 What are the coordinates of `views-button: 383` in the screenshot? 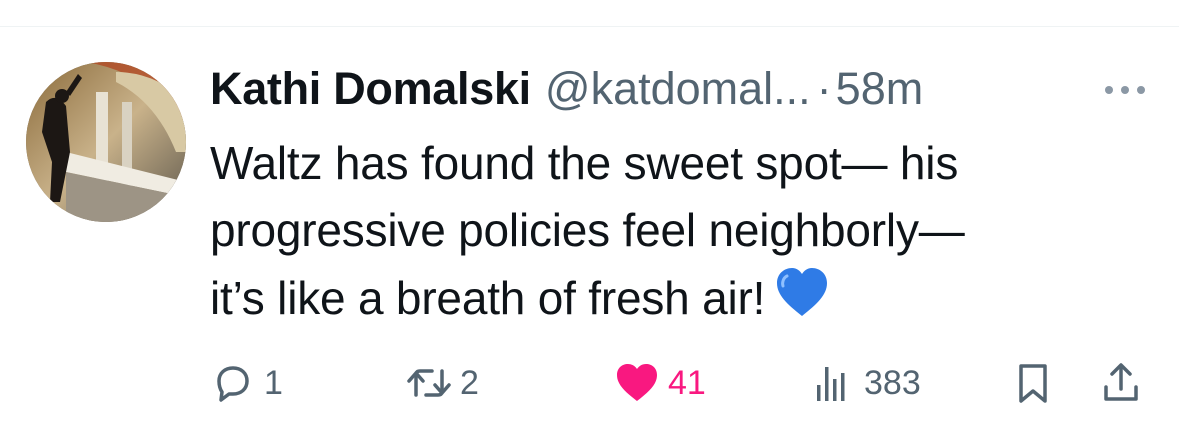 It's located at (865, 383).